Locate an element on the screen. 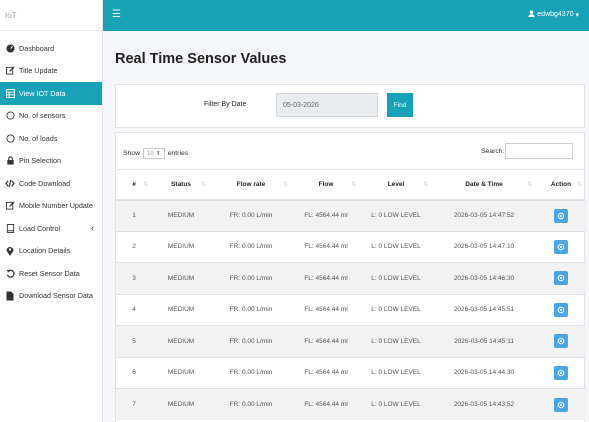 This screenshot has height=422, width=589. column-header: Flow ⇅ is located at coordinates (326, 185).